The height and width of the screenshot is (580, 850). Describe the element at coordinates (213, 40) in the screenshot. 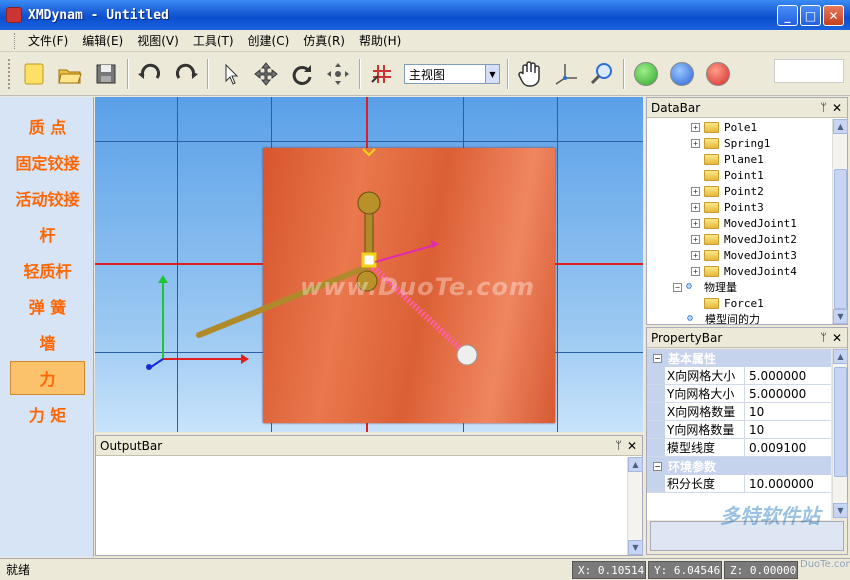

I see `menu-tools: 工具(T)` at that location.